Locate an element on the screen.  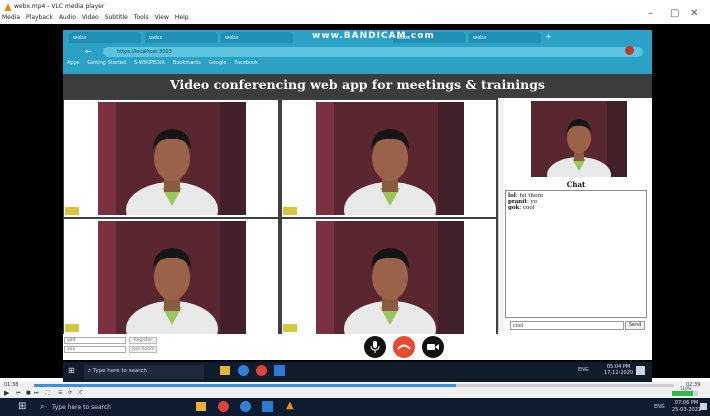
new-tab-icon: + is located at coordinates (548, 36).